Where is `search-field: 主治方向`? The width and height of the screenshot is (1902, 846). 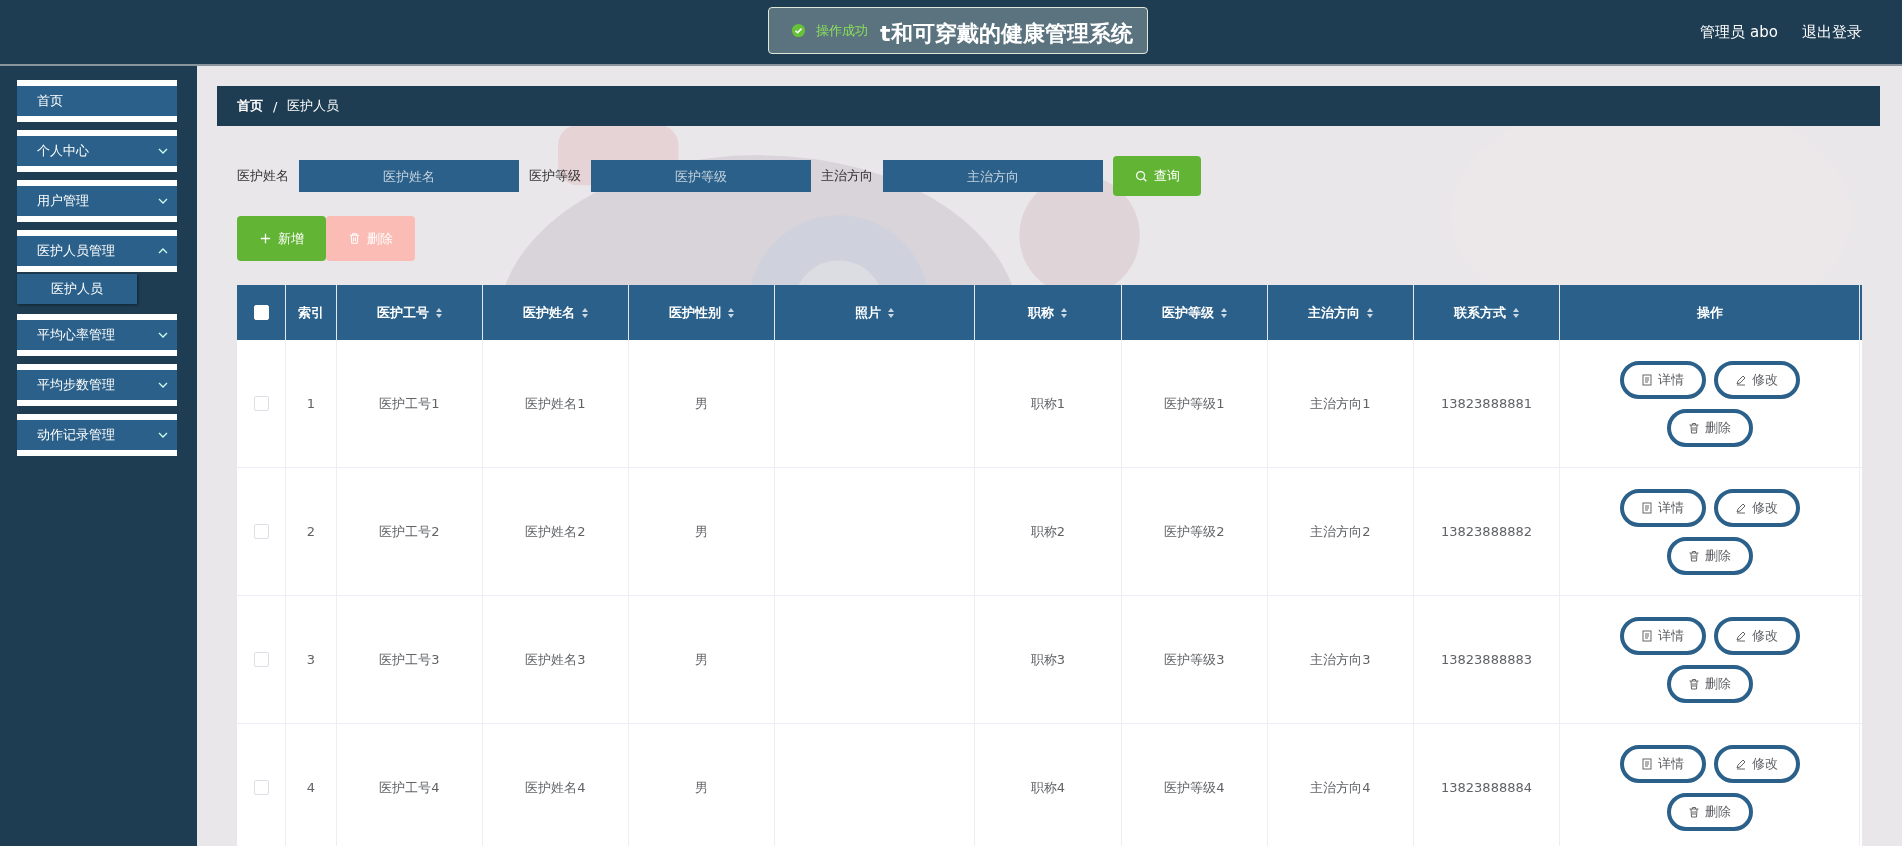 search-field: 主治方向 is located at coordinates (993, 176).